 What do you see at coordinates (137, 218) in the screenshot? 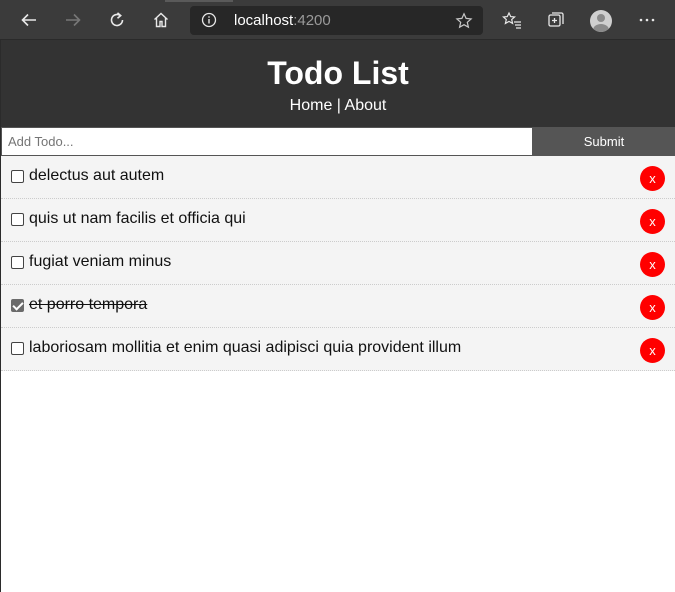
I see `todo-title: quis ut nam facilis et officia qui` at bounding box center [137, 218].